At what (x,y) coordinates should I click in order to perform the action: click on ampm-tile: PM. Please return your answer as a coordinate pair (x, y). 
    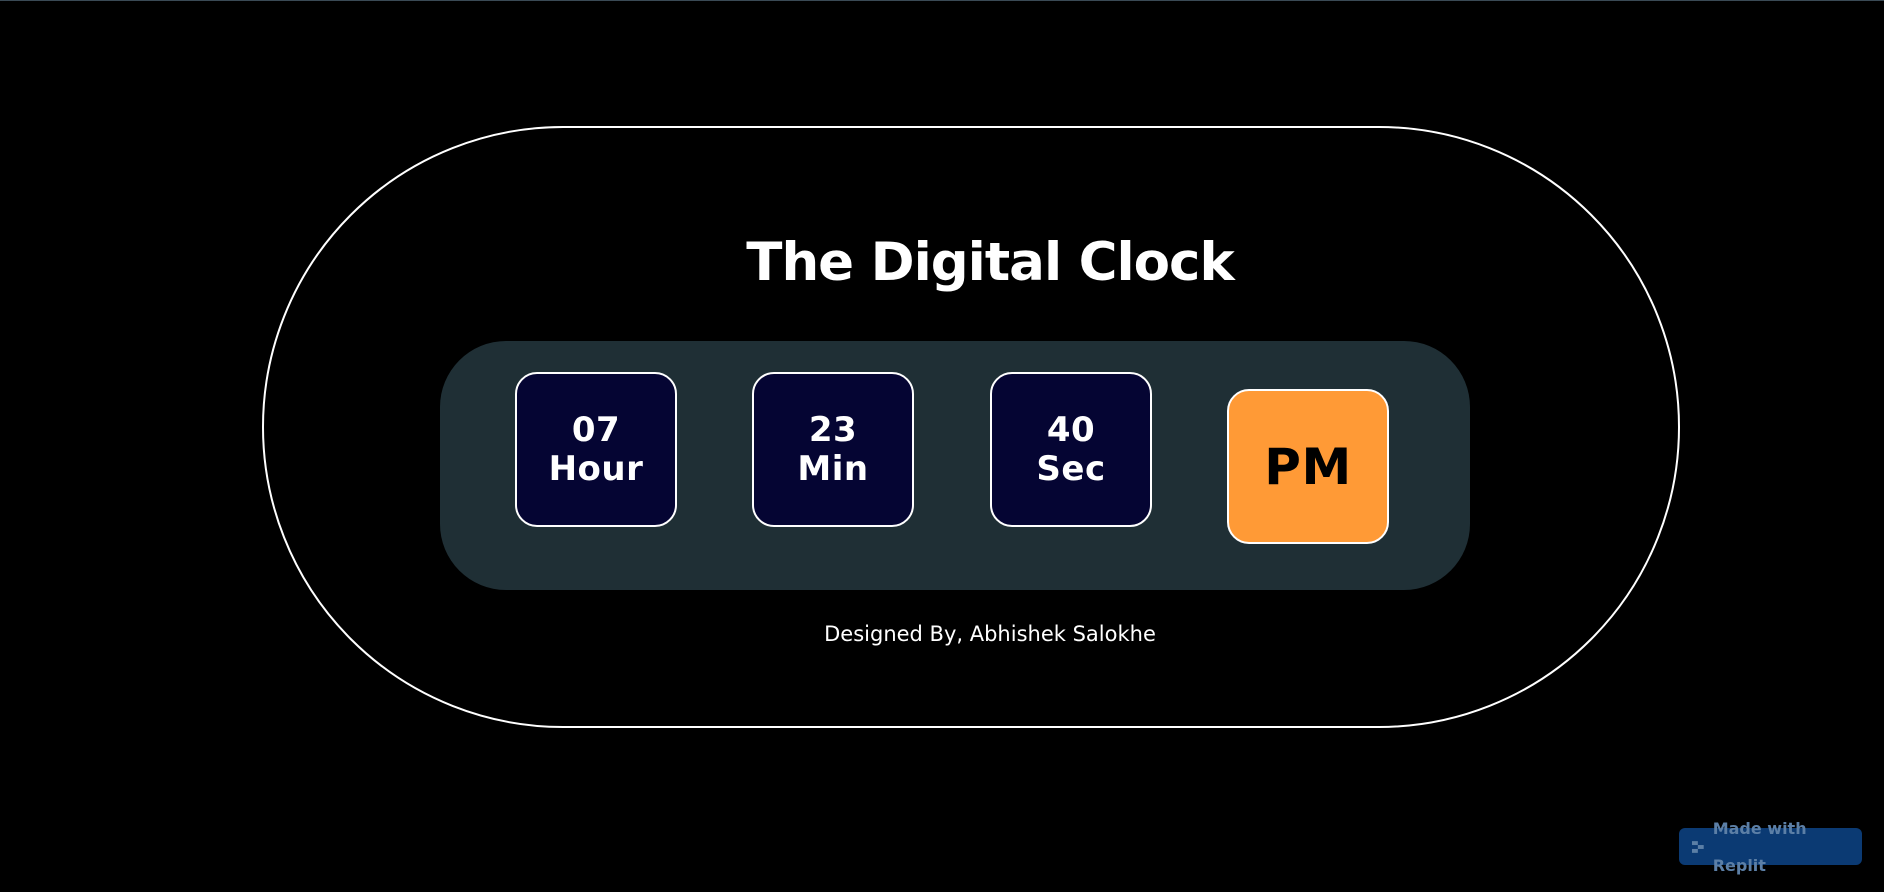
    Looking at the image, I should click on (1308, 466).